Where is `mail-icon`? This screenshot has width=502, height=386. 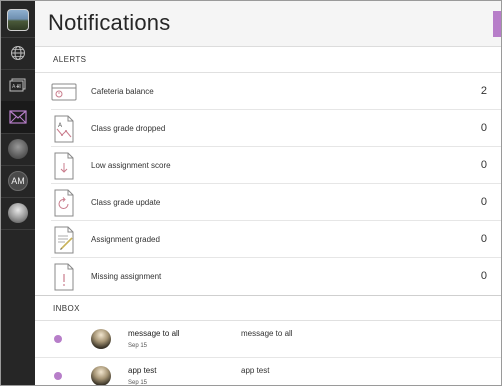
mail-icon is located at coordinates (18, 117).